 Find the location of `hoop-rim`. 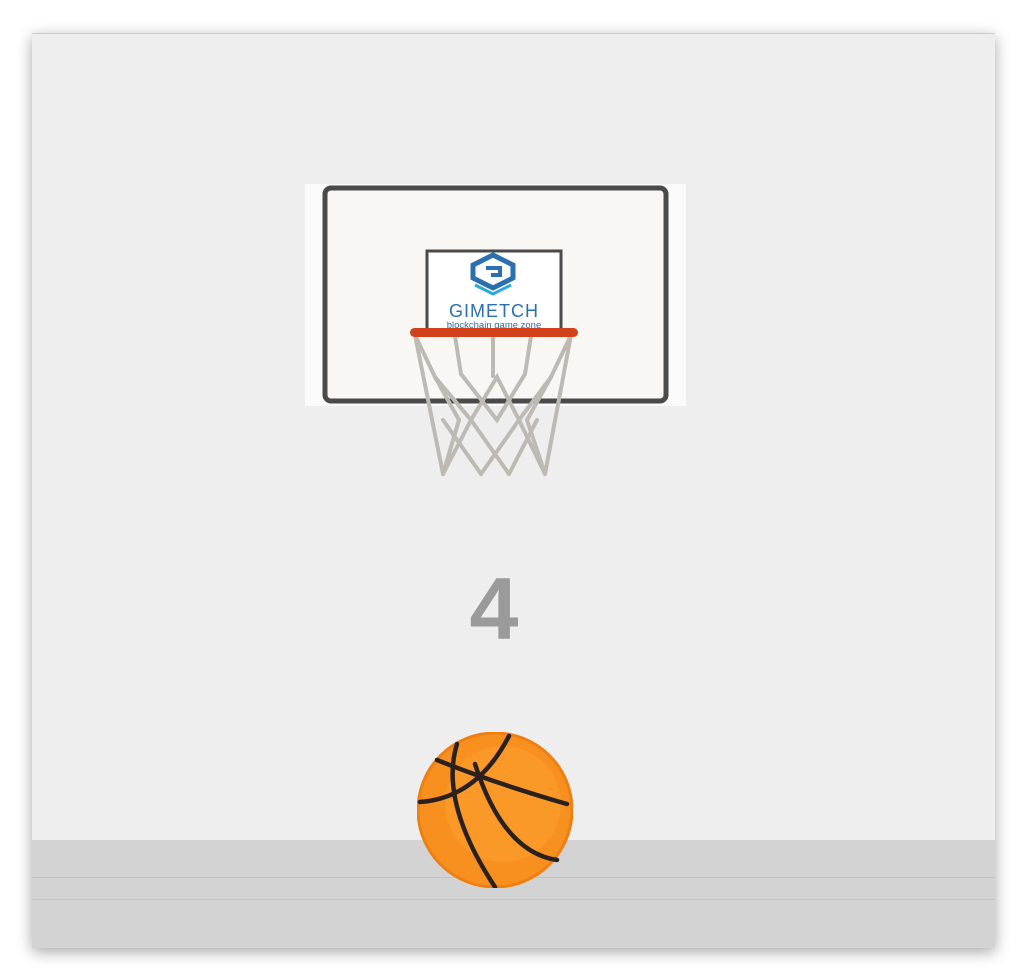

hoop-rim is located at coordinates (494, 332).